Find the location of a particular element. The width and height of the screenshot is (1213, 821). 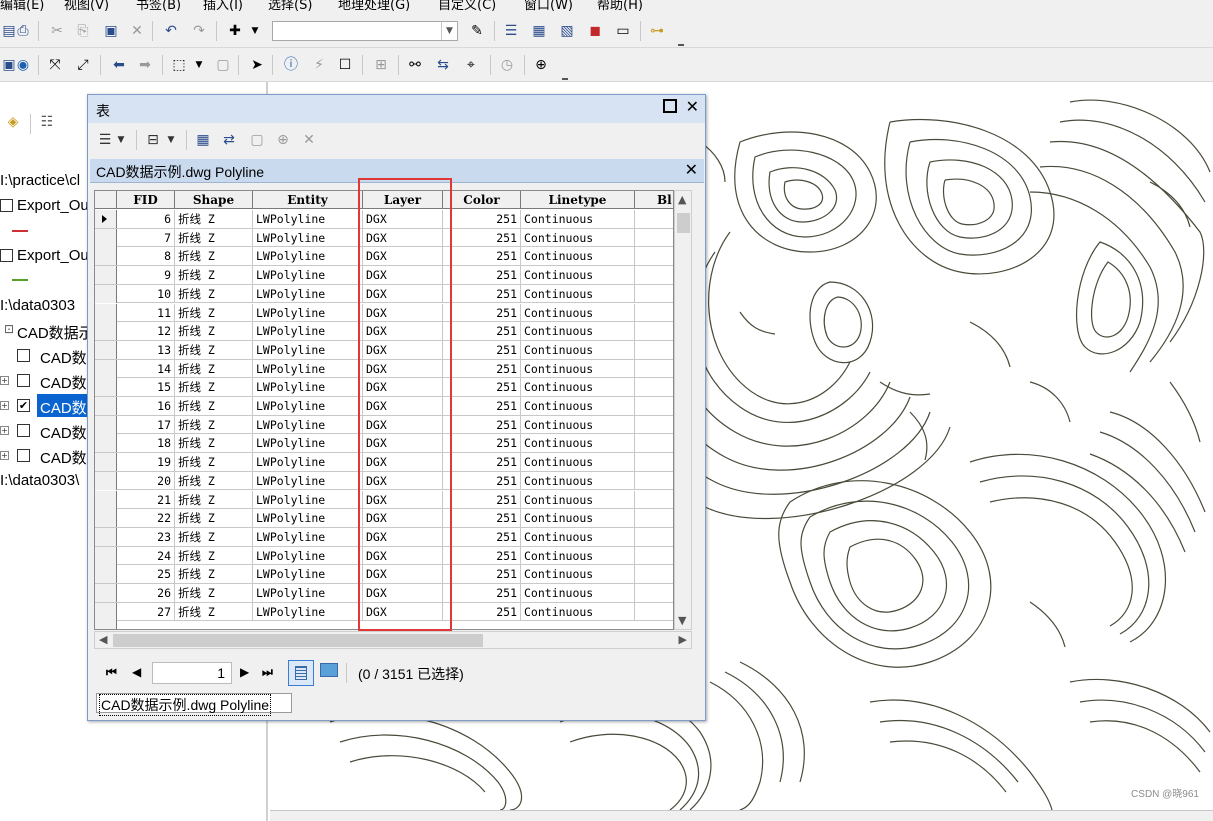

go-to-xy-icon: ⌖ is located at coordinates (471, 65).